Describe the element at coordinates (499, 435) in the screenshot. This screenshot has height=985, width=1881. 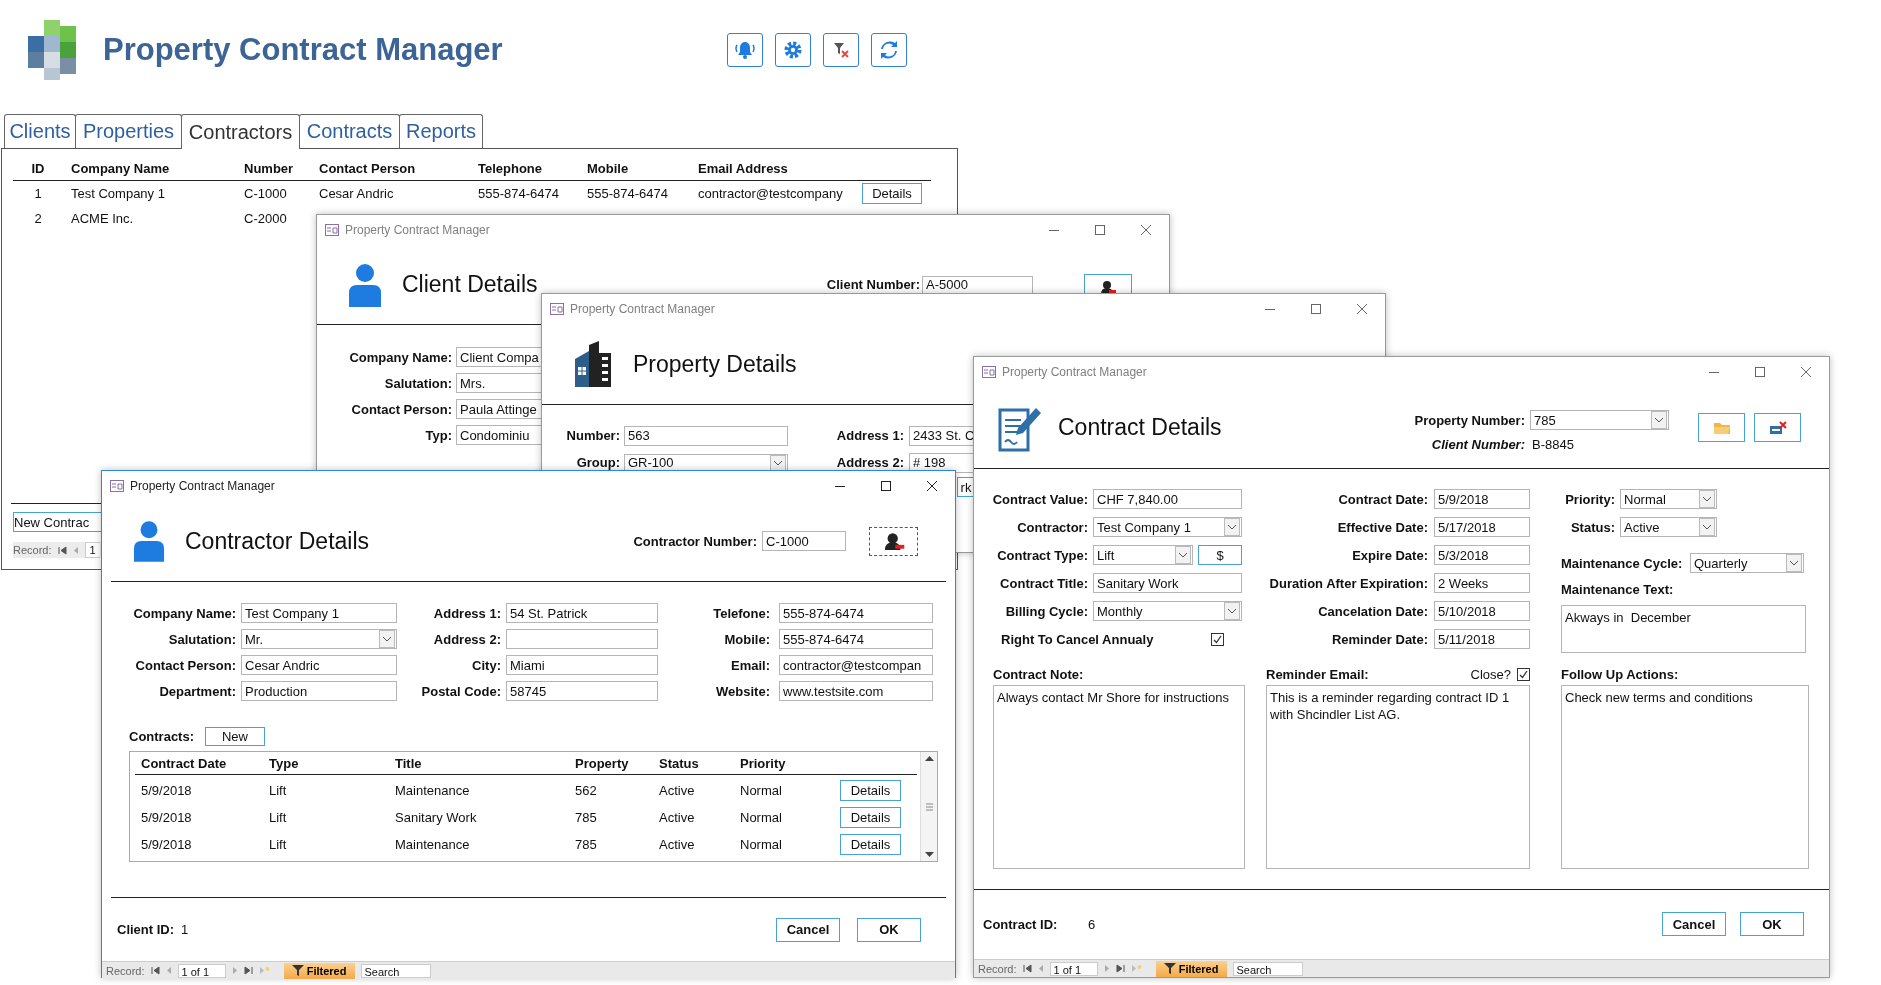
I see `text-field: Condominiu` at that location.